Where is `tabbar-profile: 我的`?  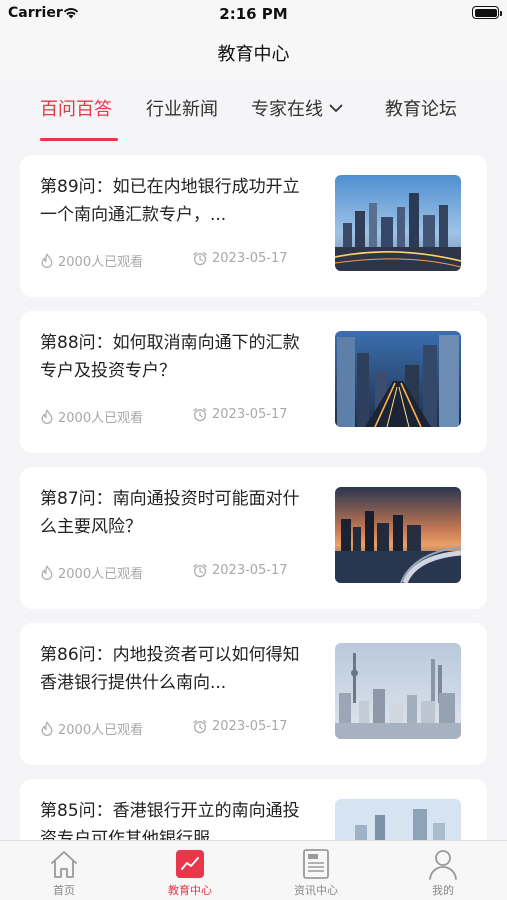
tabbar-profile: 我的 is located at coordinates (443, 872).